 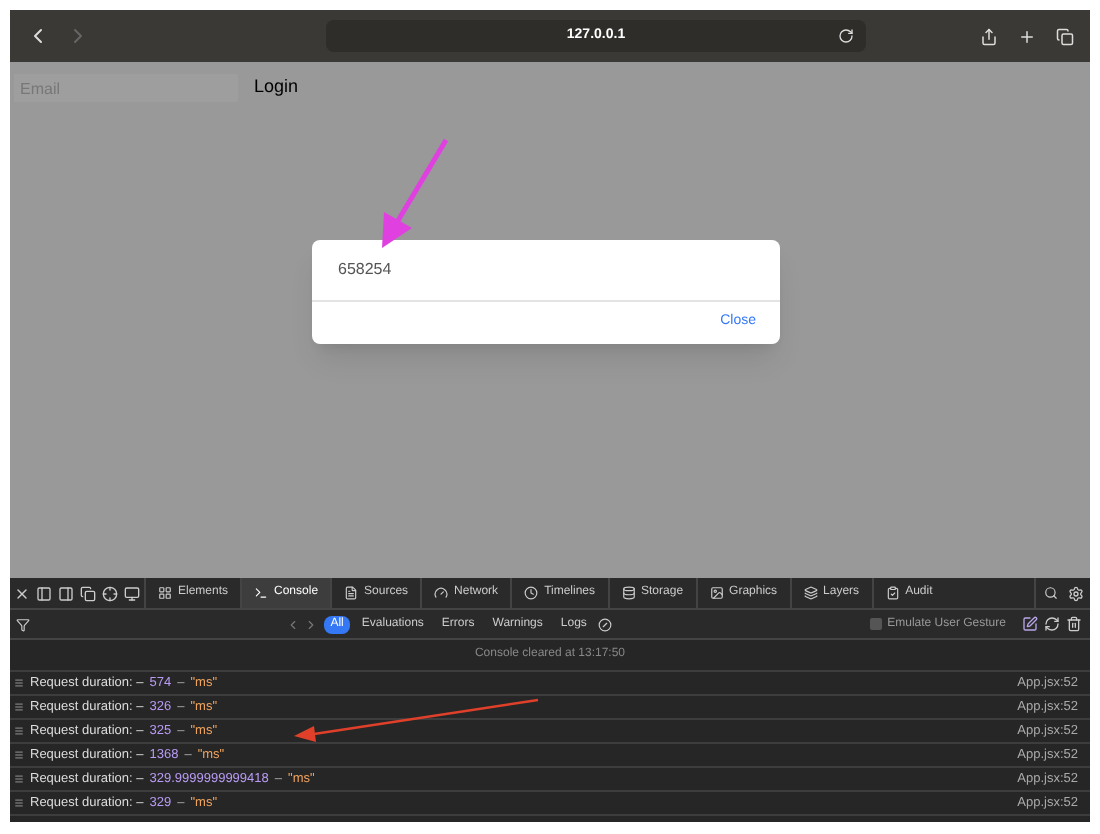 I want to click on trash-icon, so click(x=1073, y=624).